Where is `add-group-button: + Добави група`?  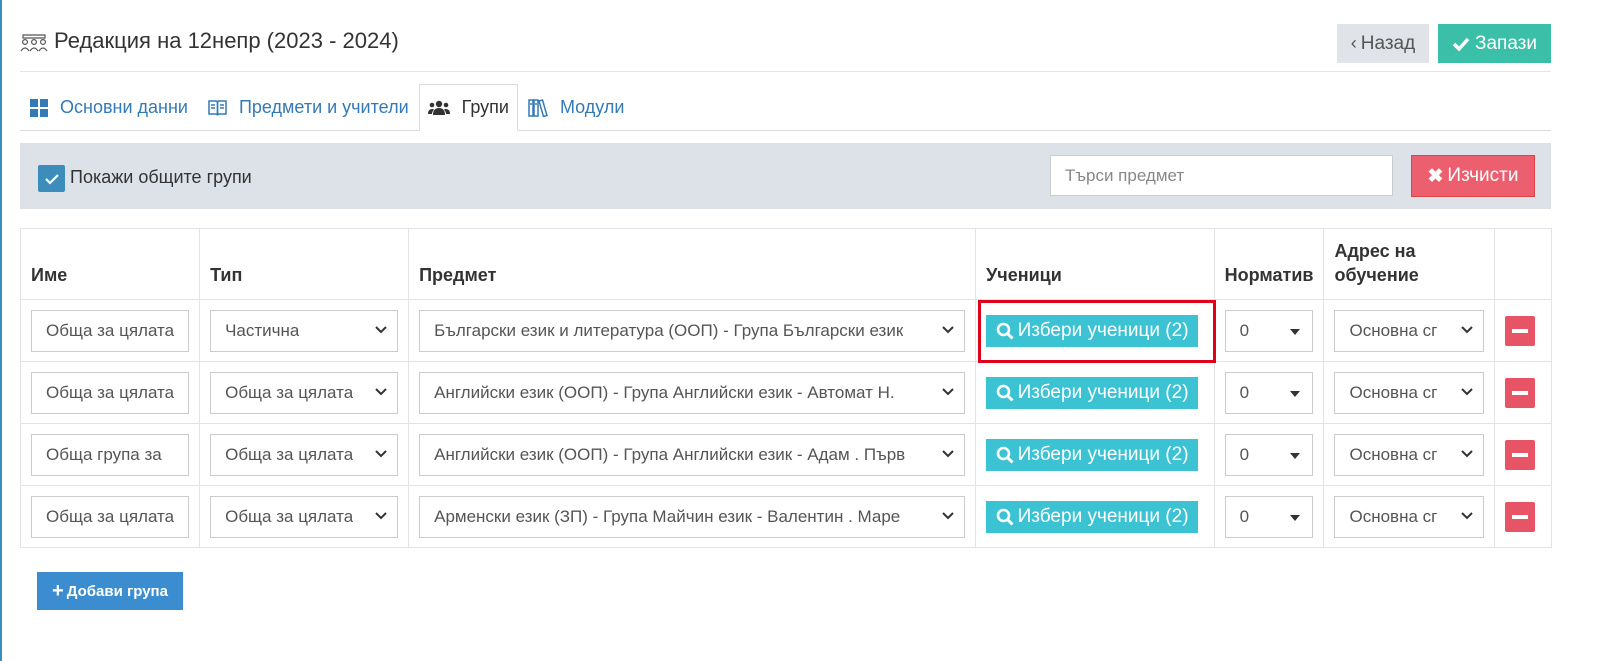 add-group-button: + Добави група is located at coordinates (110, 591).